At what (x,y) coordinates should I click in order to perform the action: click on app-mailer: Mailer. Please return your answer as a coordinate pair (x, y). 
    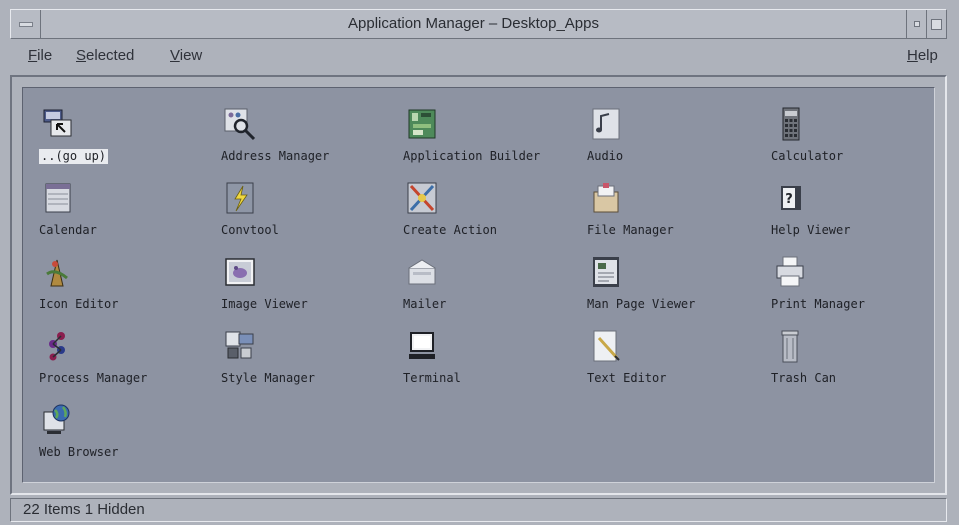
    Looking at the image, I should click on (488, 286).